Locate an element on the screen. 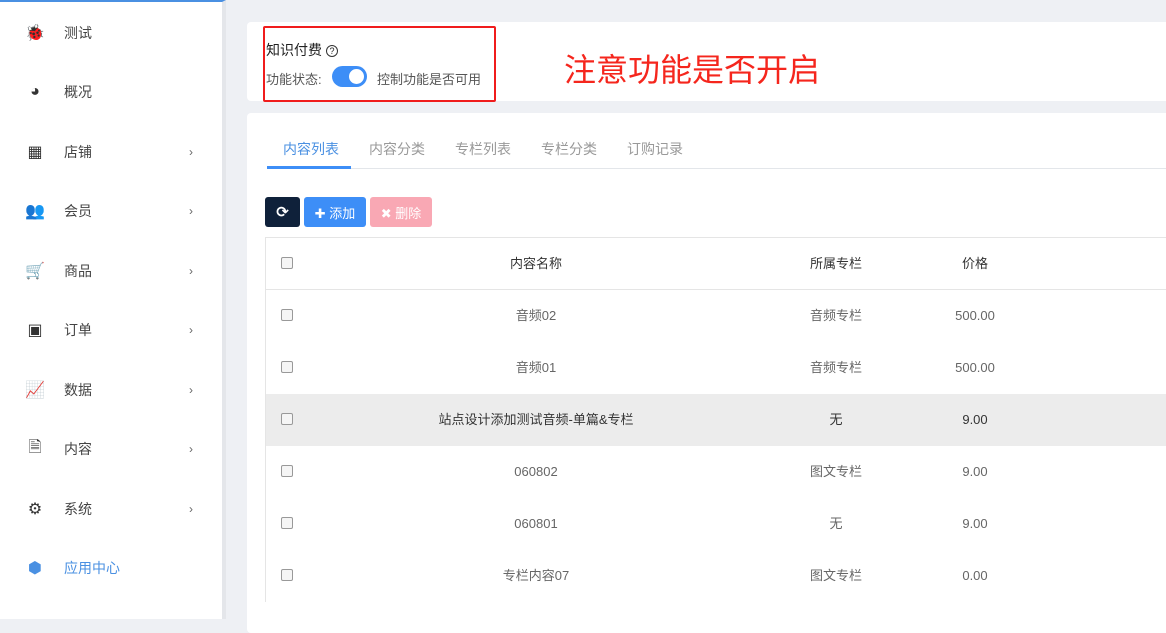 The width and height of the screenshot is (1166, 633). sidebar-item-5: ▣ 订单 › is located at coordinates (111, 330).